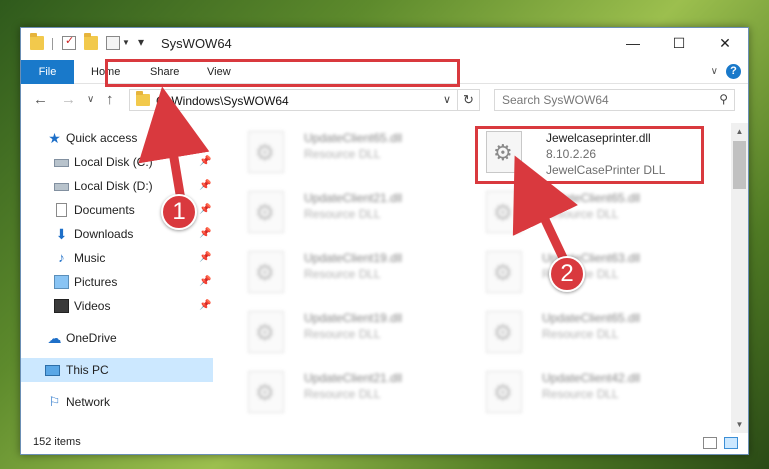  Describe the element at coordinates (117, 338) in the screenshot. I see `sidebar-item-onedrive: ☁ OneDrive` at that location.